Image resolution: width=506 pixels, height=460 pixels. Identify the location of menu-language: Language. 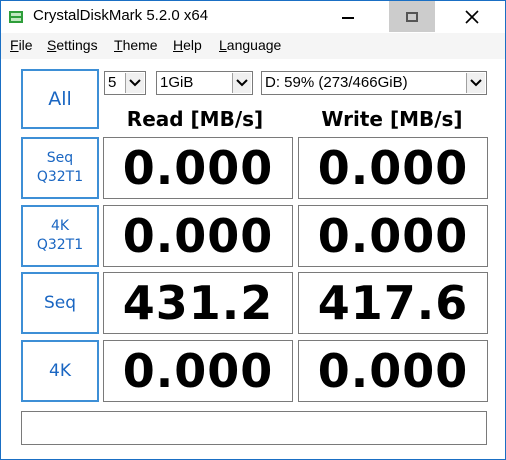
(250, 45).